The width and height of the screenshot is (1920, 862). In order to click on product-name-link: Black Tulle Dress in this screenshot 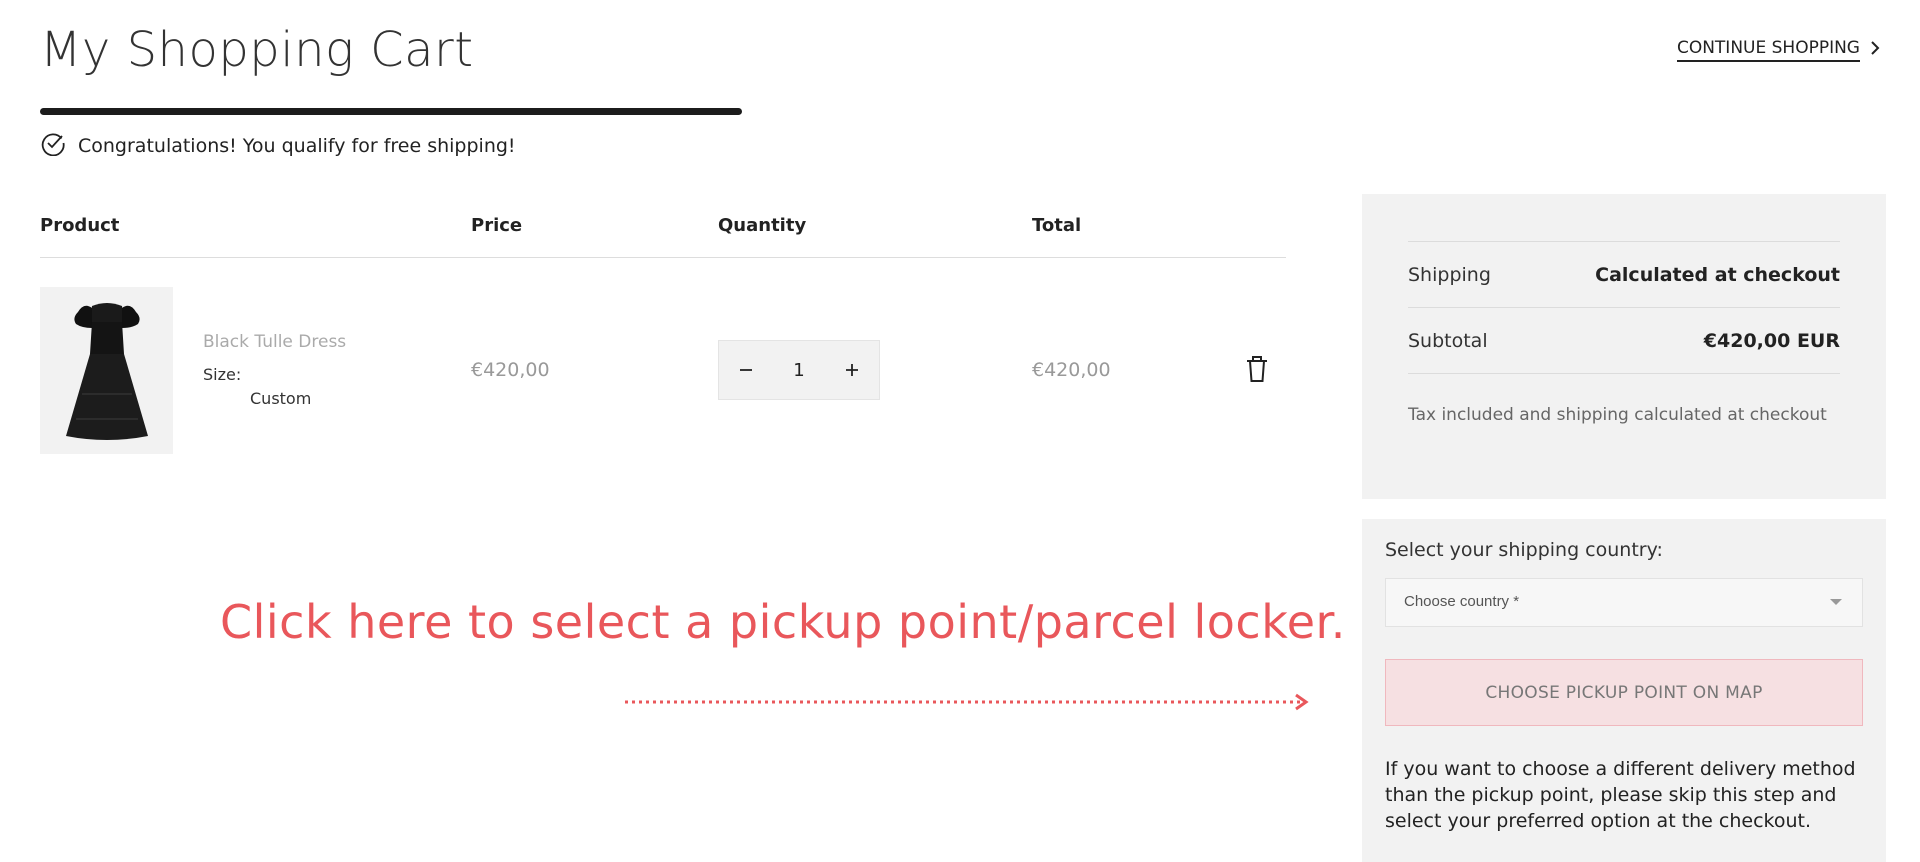, I will do `click(274, 342)`.